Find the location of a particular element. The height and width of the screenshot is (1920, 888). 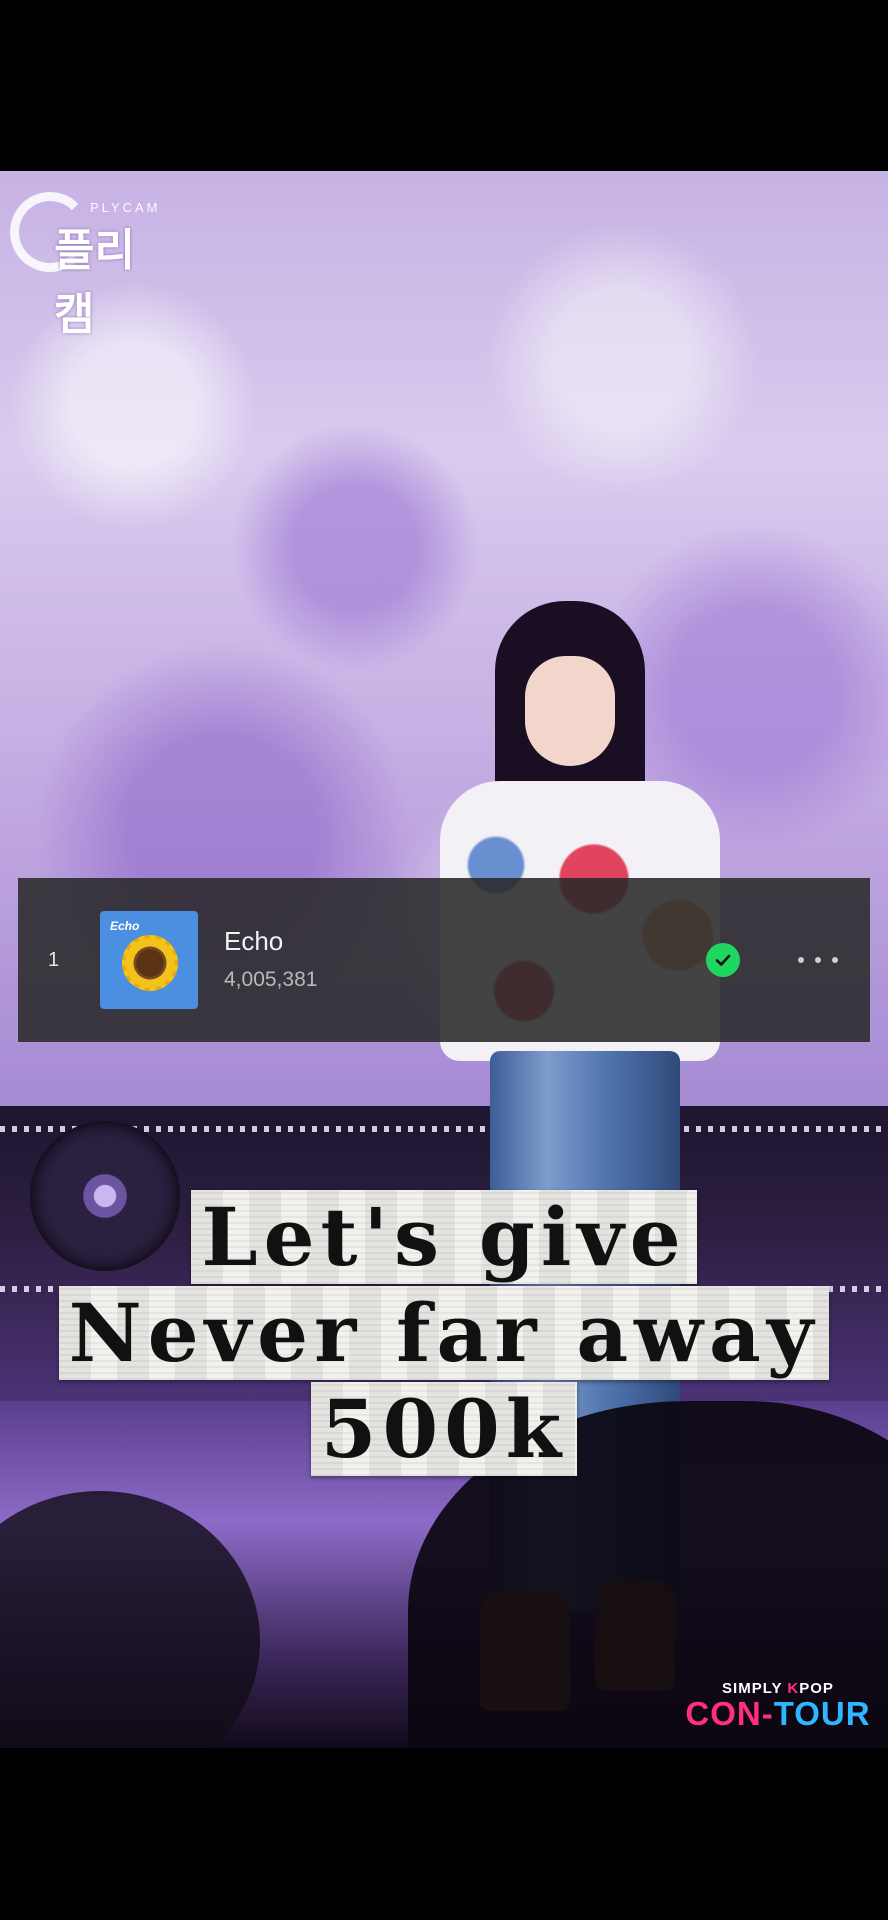

top-letterbox is located at coordinates (444, 85).